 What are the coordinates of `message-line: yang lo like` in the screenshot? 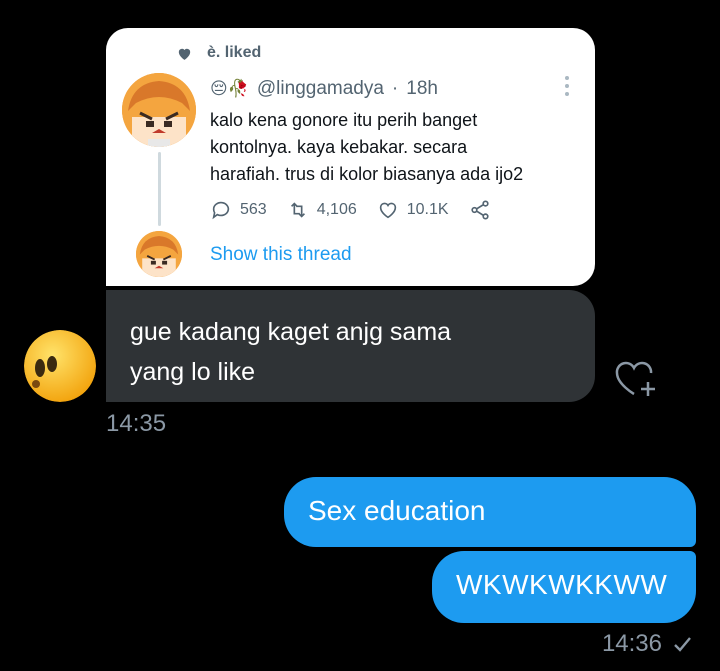 It's located at (193, 372).